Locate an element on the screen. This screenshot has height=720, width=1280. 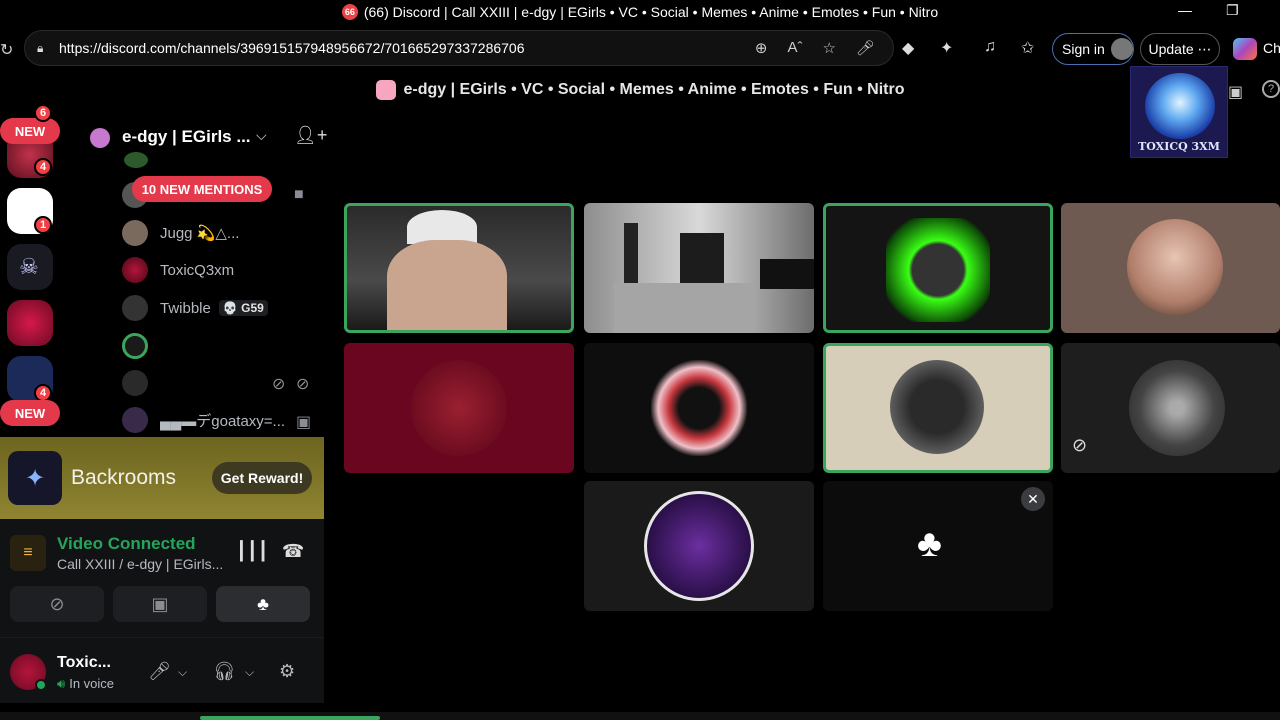
disconnect-phone-icon: ☎ is located at coordinates (293, 551).